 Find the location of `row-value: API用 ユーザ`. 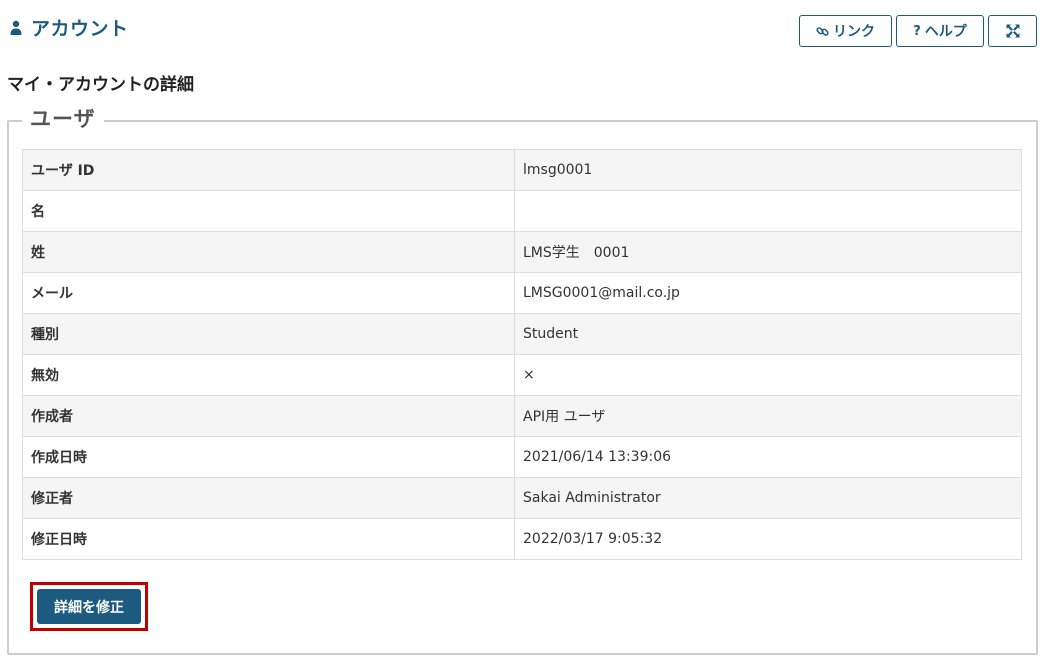

row-value: API用 ユーザ is located at coordinates (768, 416).